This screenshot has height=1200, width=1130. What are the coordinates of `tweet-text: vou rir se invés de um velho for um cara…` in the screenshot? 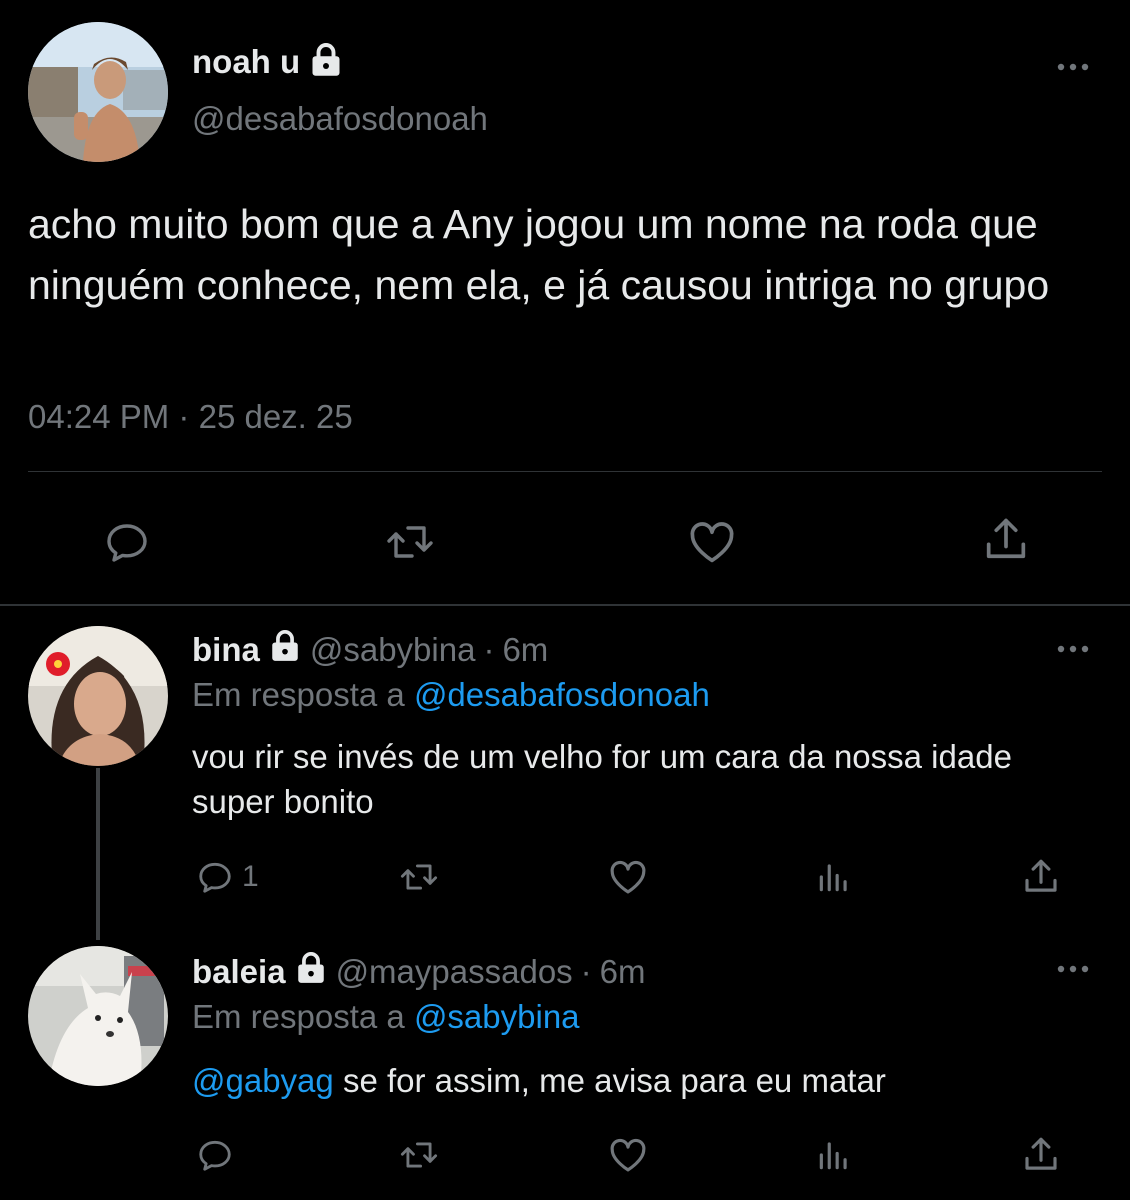 It's located at (602, 779).